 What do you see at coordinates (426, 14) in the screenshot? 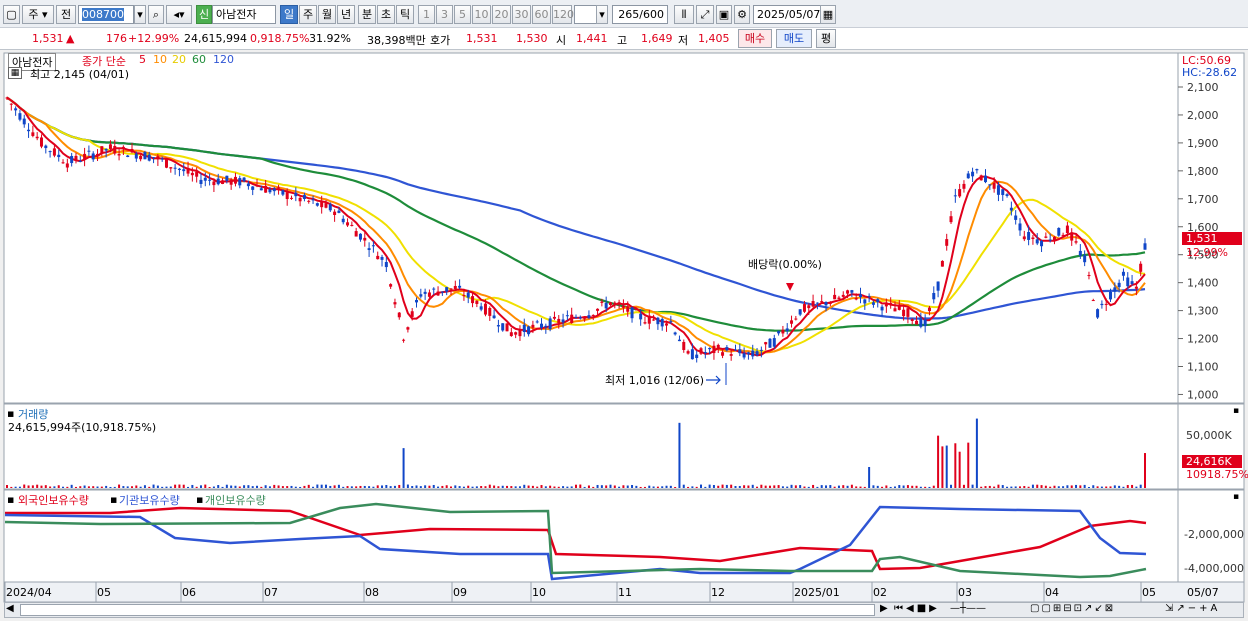
I see `interval-1: 1` at bounding box center [426, 14].